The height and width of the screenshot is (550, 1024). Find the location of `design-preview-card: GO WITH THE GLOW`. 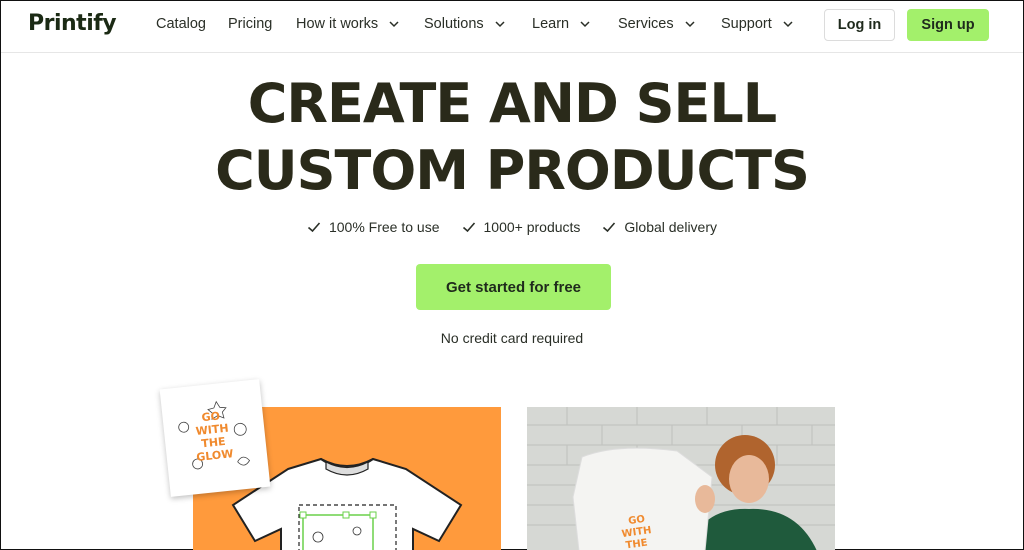

design-preview-card: GO WITH THE GLOW is located at coordinates (215, 438).